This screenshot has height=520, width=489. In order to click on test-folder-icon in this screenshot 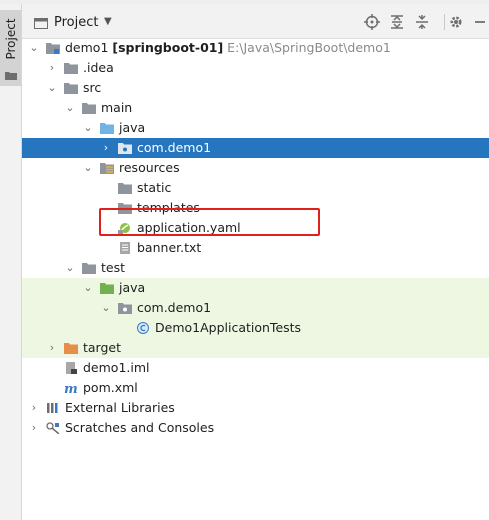, I will do `click(107, 288)`.